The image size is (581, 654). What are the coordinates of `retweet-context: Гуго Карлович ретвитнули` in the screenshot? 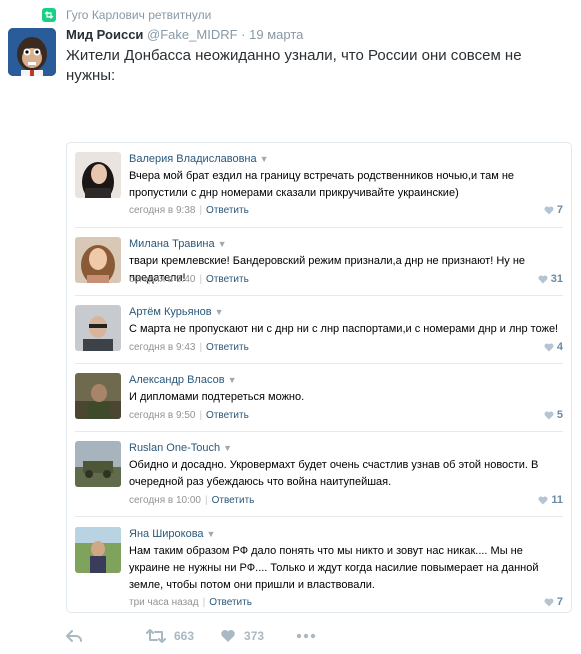 It's located at (126, 15).